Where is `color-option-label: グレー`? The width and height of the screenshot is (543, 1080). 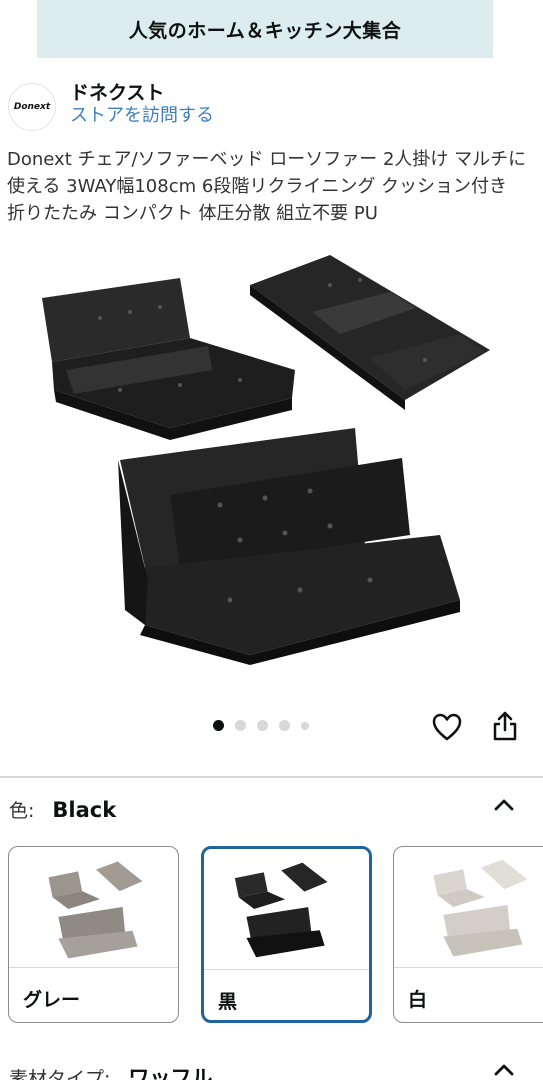 color-option-label: グレー is located at coordinates (52, 1000).